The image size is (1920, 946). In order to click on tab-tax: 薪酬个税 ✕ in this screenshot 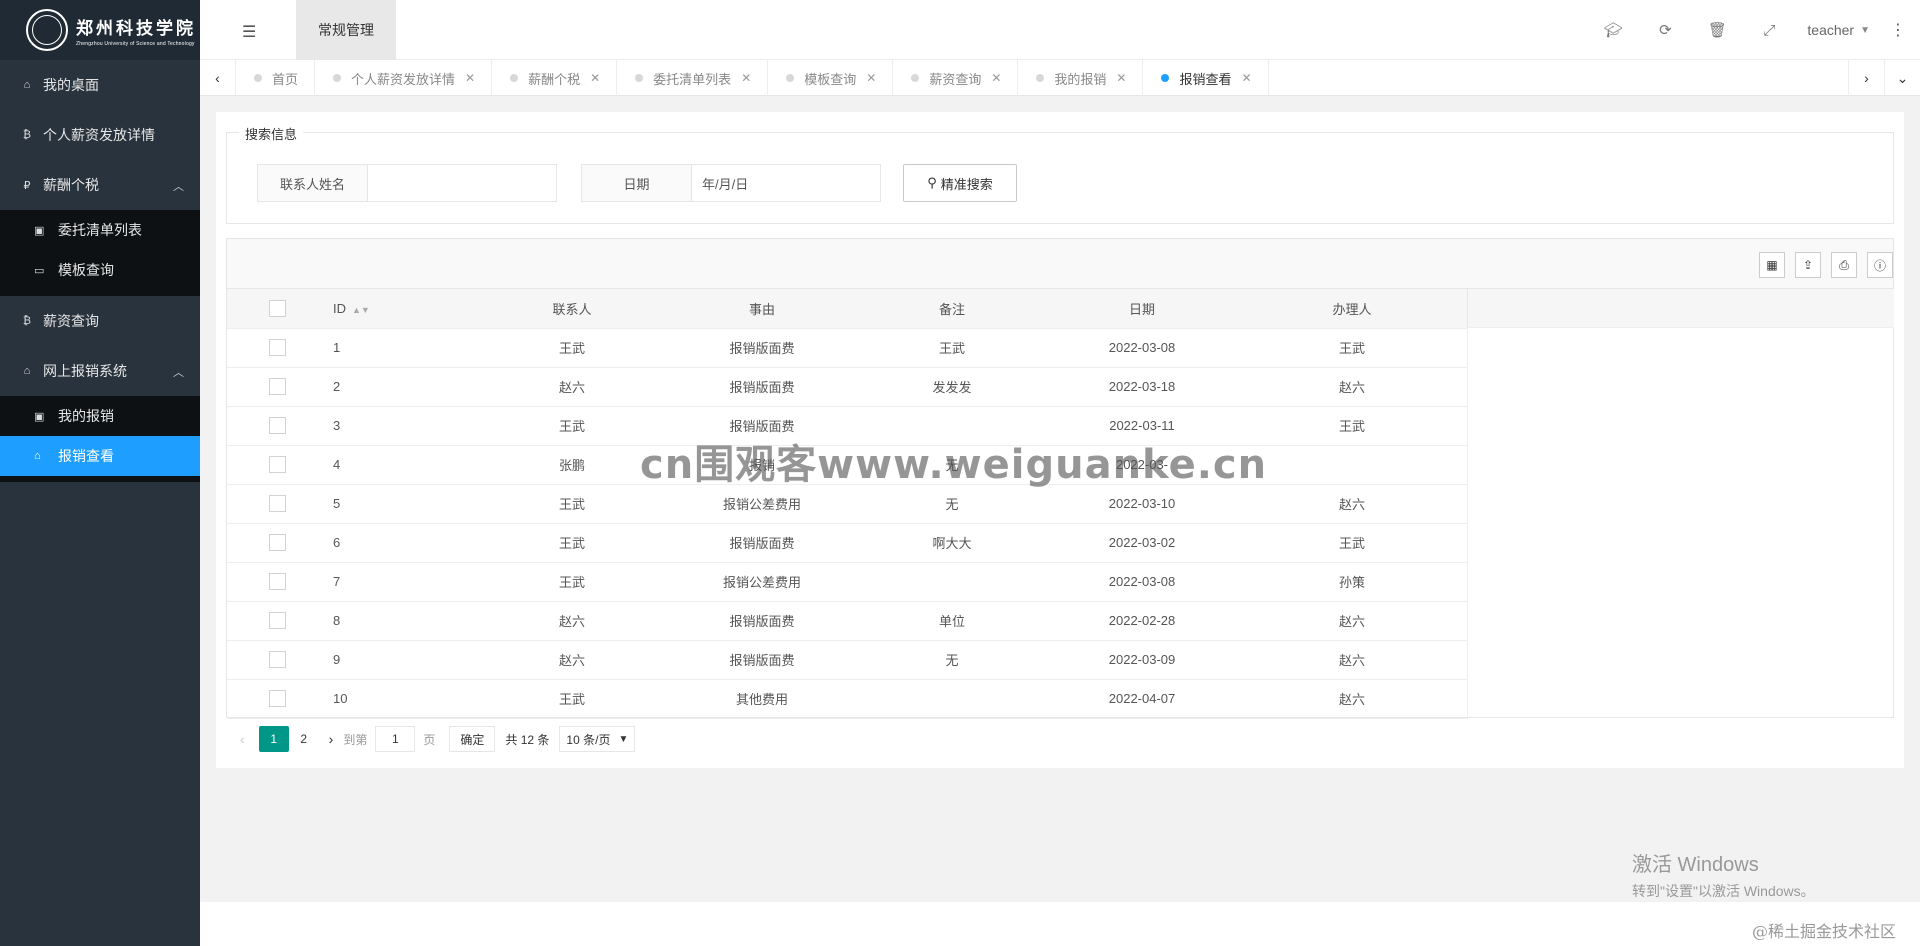, I will do `click(555, 78)`.